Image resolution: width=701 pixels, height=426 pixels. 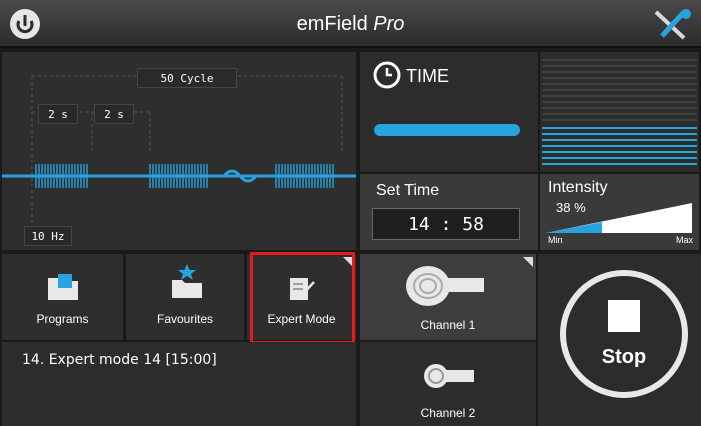 I want to click on program-info-panel: 14. Expert mode 14 [15:00], so click(x=179, y=384).